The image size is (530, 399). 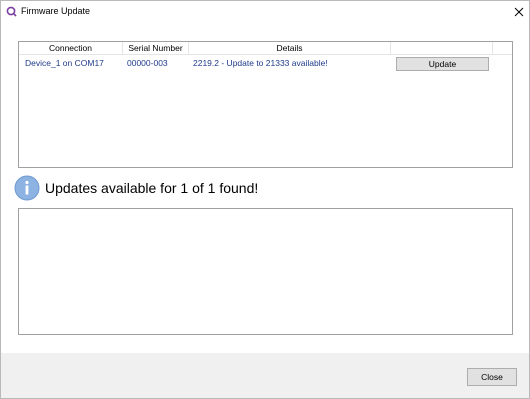 What do you see at coordinates (442, 48) in the screenshot?
I see `column-header-action` at bounding box center [442, 48].